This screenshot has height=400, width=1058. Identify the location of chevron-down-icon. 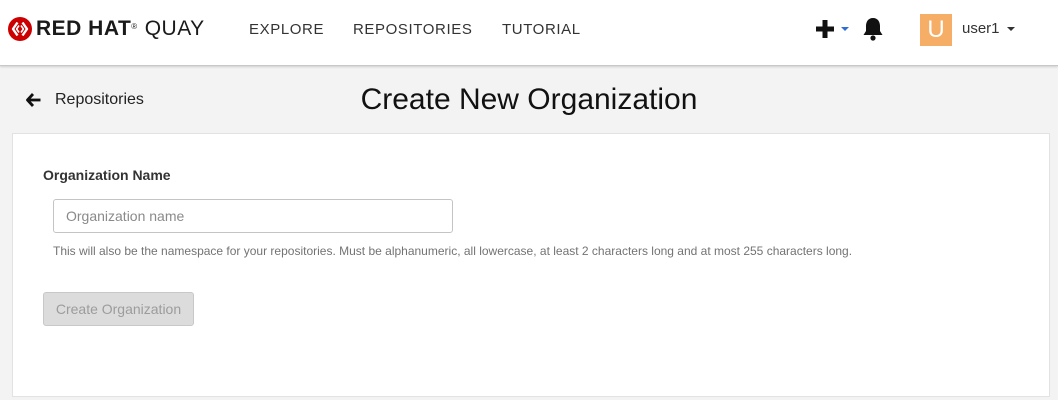
(845, 29).